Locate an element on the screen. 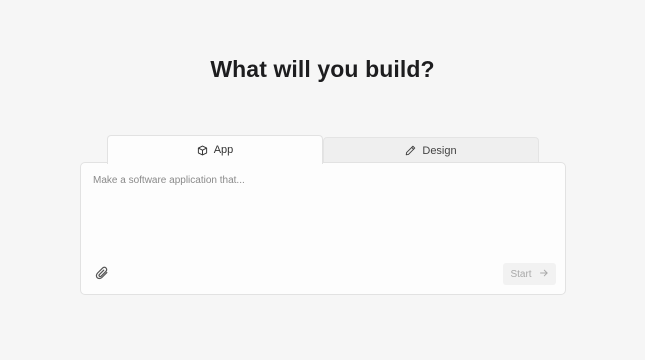 The image size is (645, 360). pen-icon is located at coordinates (410, 150).